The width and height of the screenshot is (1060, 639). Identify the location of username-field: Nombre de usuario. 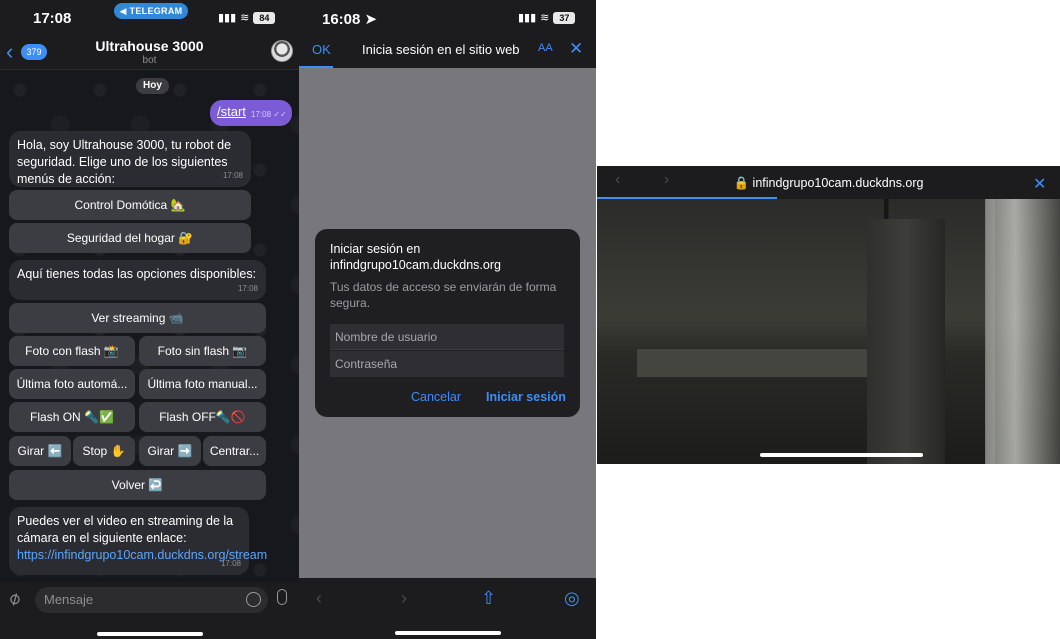
(447, 337).